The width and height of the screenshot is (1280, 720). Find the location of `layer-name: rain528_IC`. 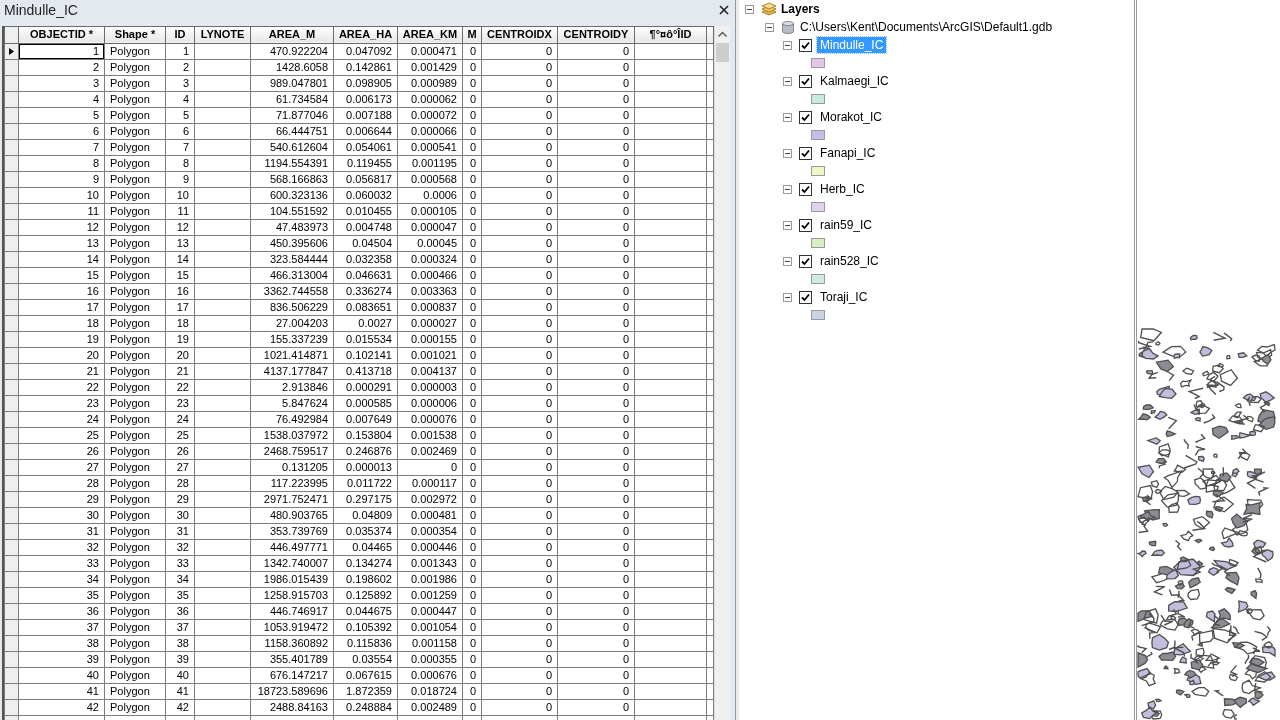

layer-name: rain528_IC is located at coordinates (849, 261).